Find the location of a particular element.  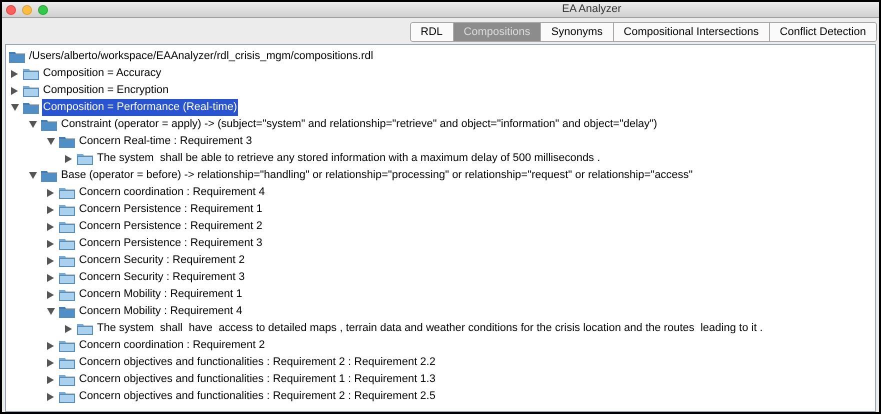

window-title: EA Analyzer is located at coordinates (592, 10).